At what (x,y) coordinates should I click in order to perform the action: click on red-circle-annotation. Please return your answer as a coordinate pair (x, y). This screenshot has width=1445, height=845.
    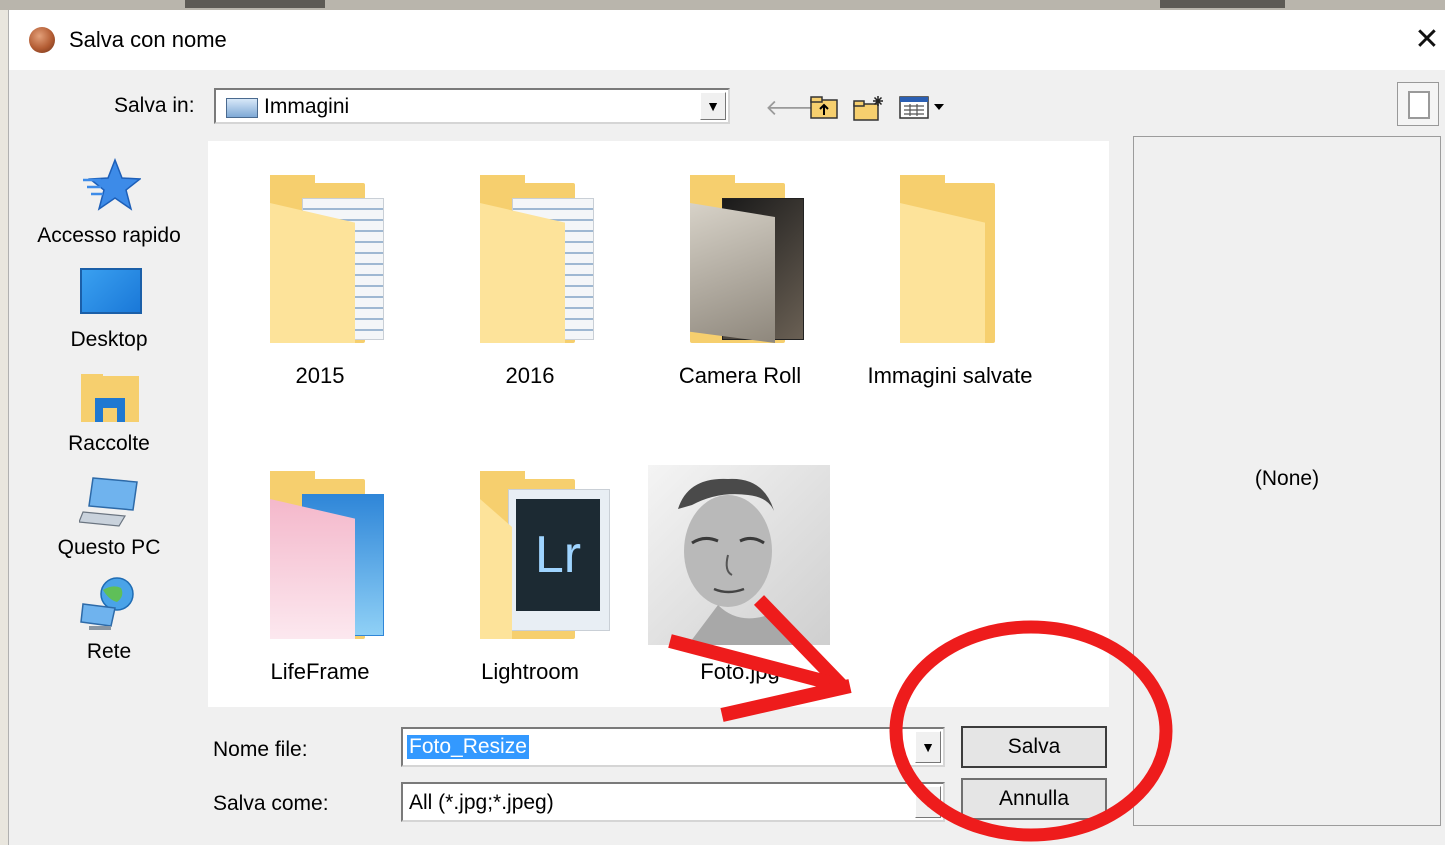
    Looking at the image, I should click on (1031, 731).